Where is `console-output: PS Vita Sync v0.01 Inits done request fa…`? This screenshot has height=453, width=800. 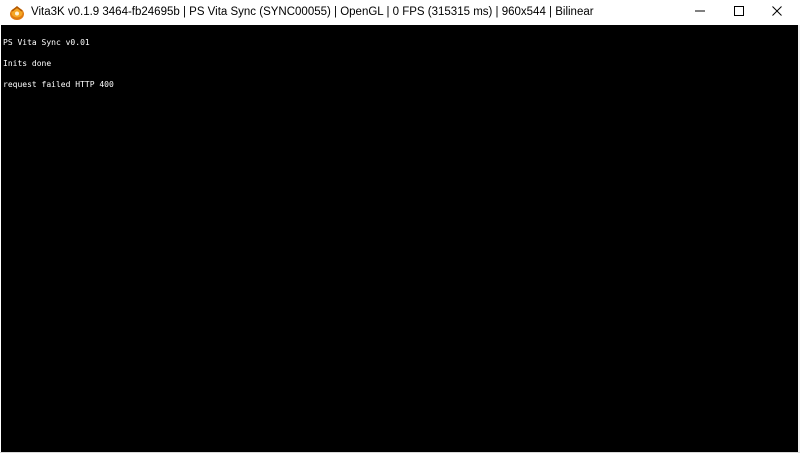 console-output: PS Vita Sync v0.01 Inits done request fa… is located at coordinates (58, 63).